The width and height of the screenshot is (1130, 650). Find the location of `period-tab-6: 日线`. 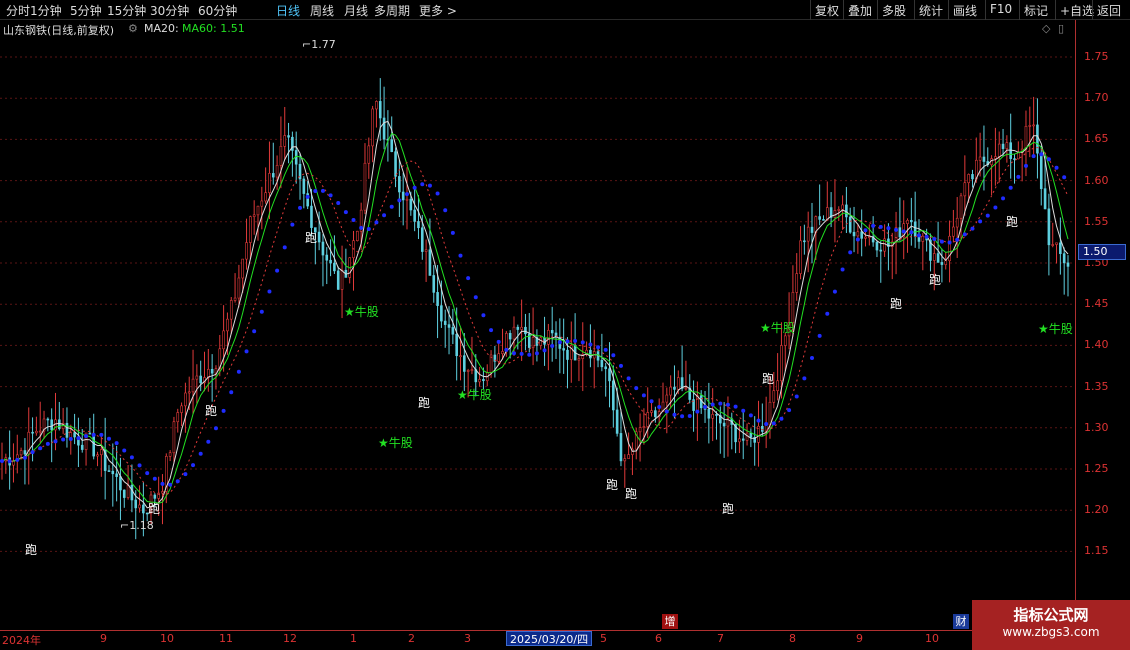

period-tab-6: 日线 is located at coordinates (288, 10).